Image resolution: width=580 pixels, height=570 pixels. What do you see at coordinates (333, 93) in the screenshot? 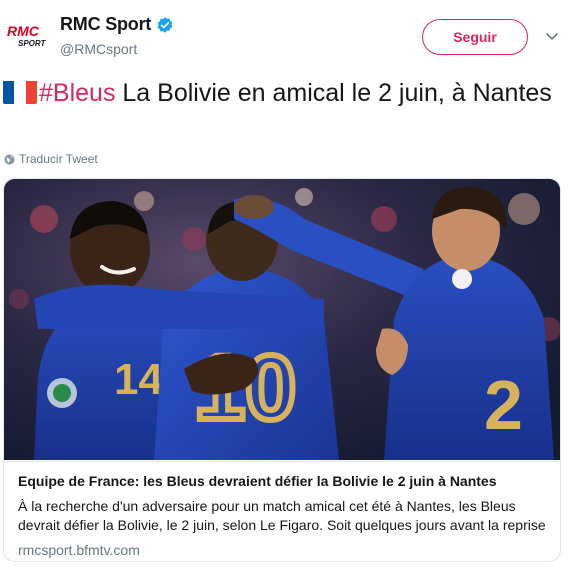
I see `tweet-body: La Bolivie en amical le 2 juin, à Nantes` at bounding box center [333, 93].